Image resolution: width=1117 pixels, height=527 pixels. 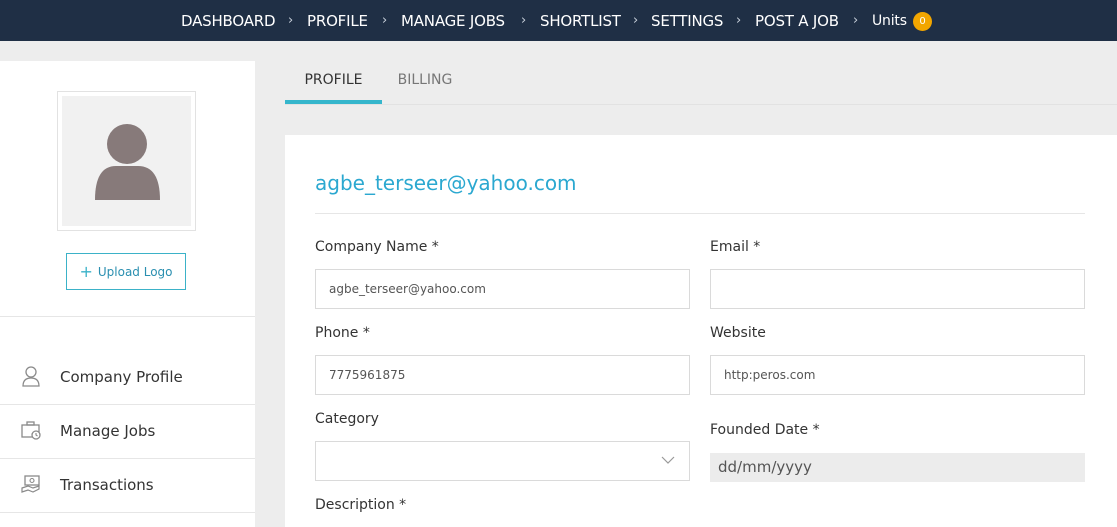 What do you see at coordinates (897, 467) in the screenshot?
I see `founded-date-input: dd/mm/yyyy` at bounding box center [897, 467].